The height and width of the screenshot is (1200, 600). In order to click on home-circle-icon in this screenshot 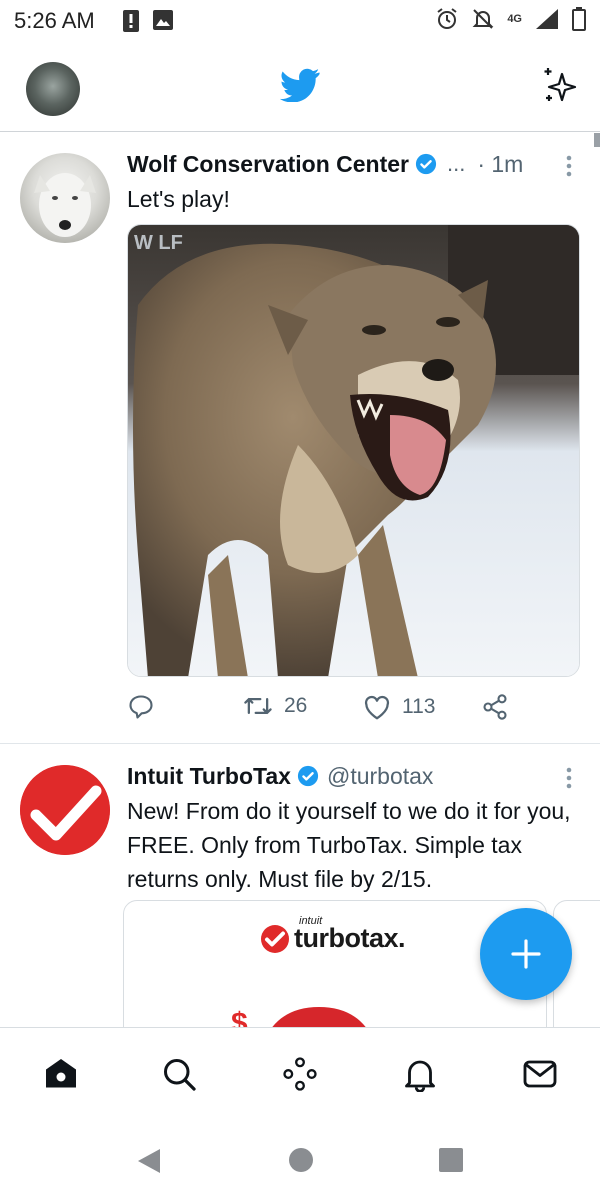, I will do `click(301, 1160)`.